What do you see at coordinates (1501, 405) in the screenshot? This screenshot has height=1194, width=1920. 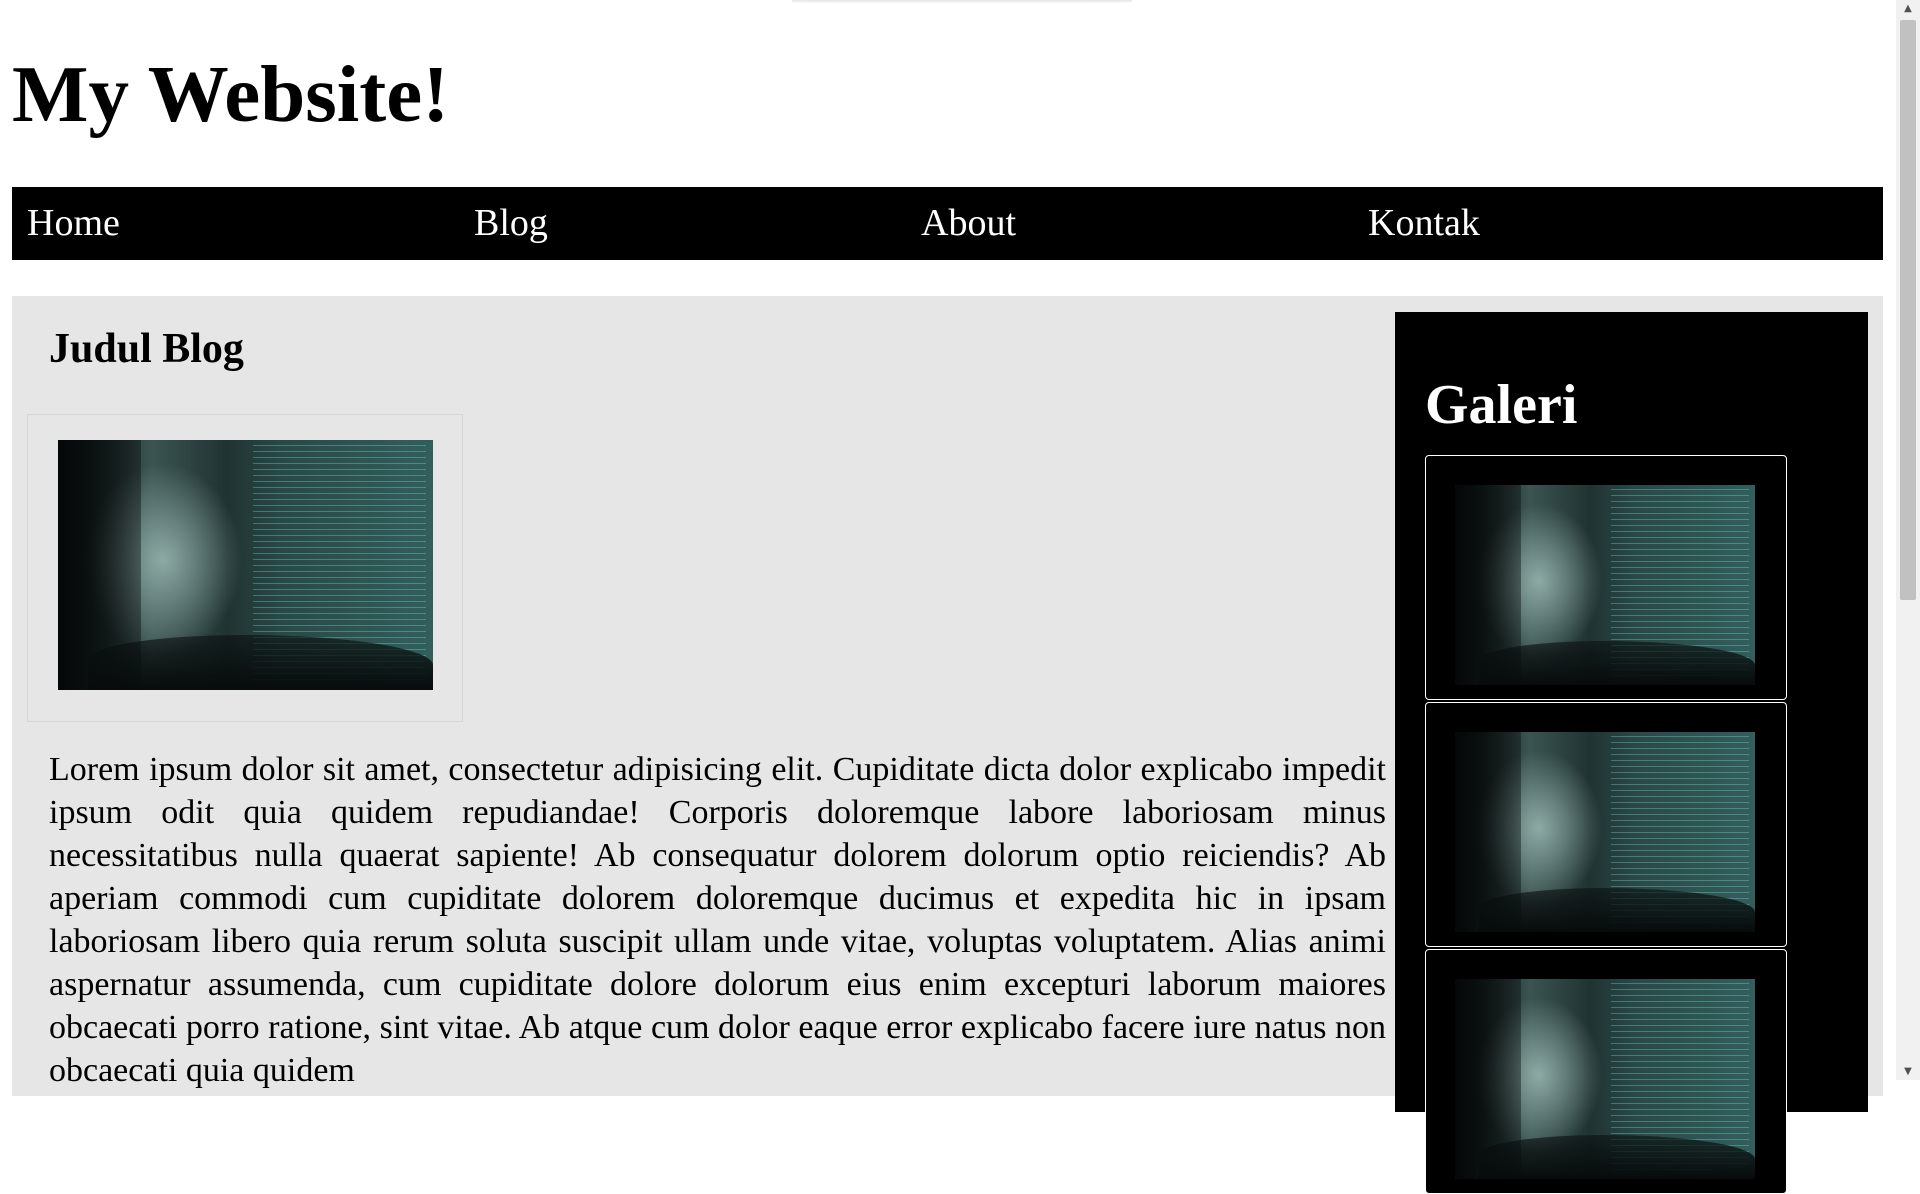 I see `gallery-title: Galeri` at bounding box center [1501, 405].